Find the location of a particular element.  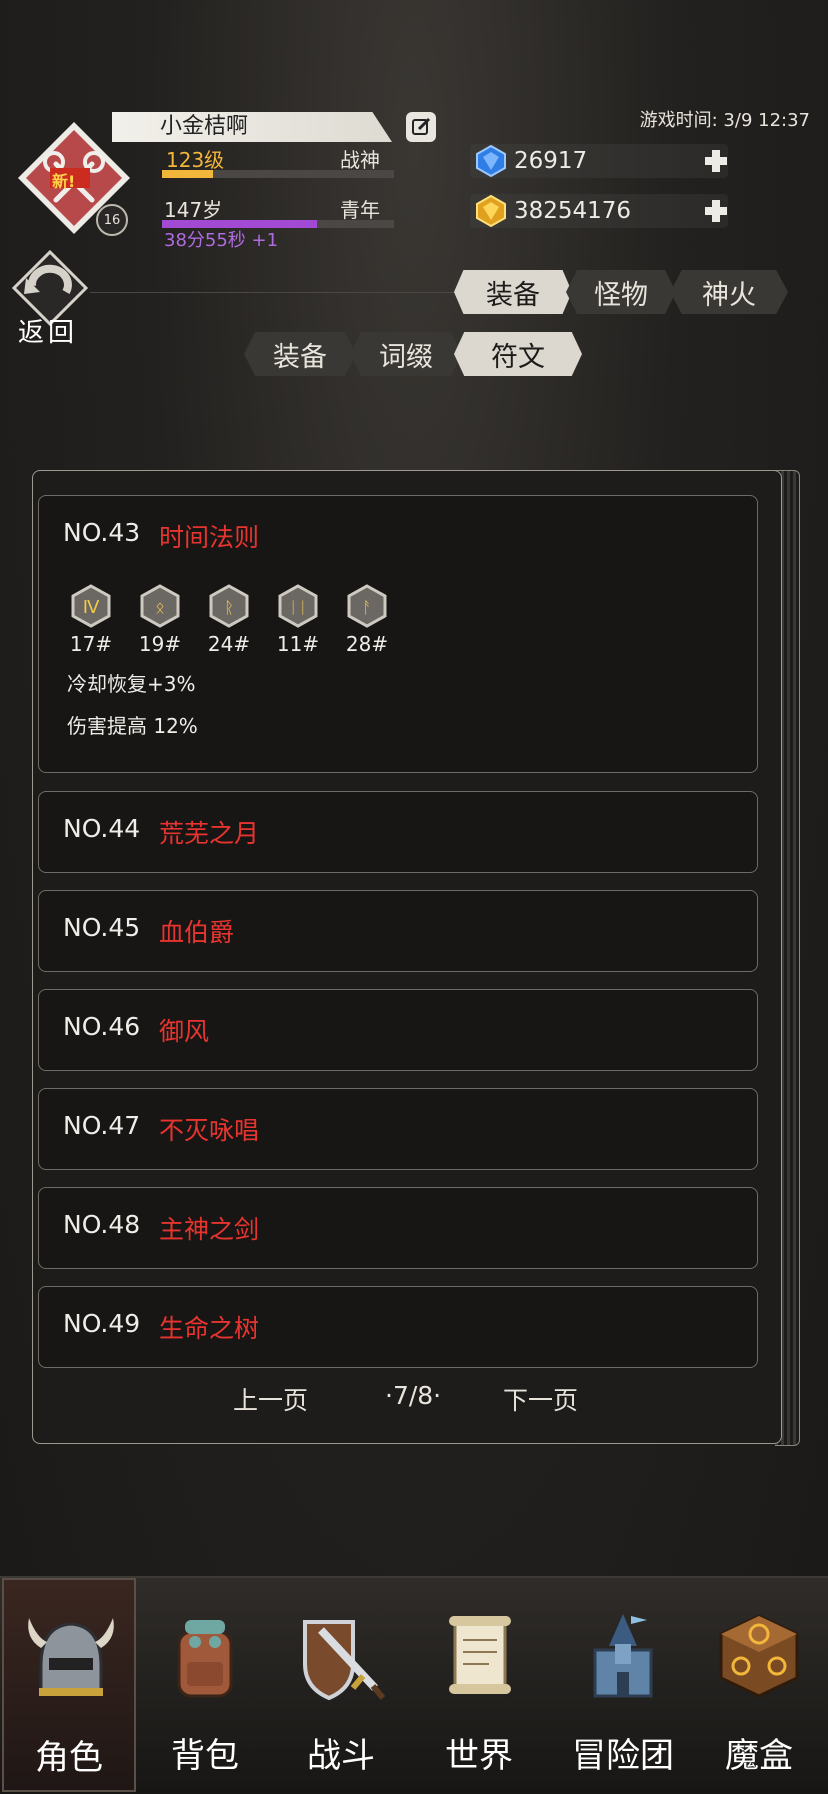

rune-icon: ᚨ is located at coordinates (367, 606).